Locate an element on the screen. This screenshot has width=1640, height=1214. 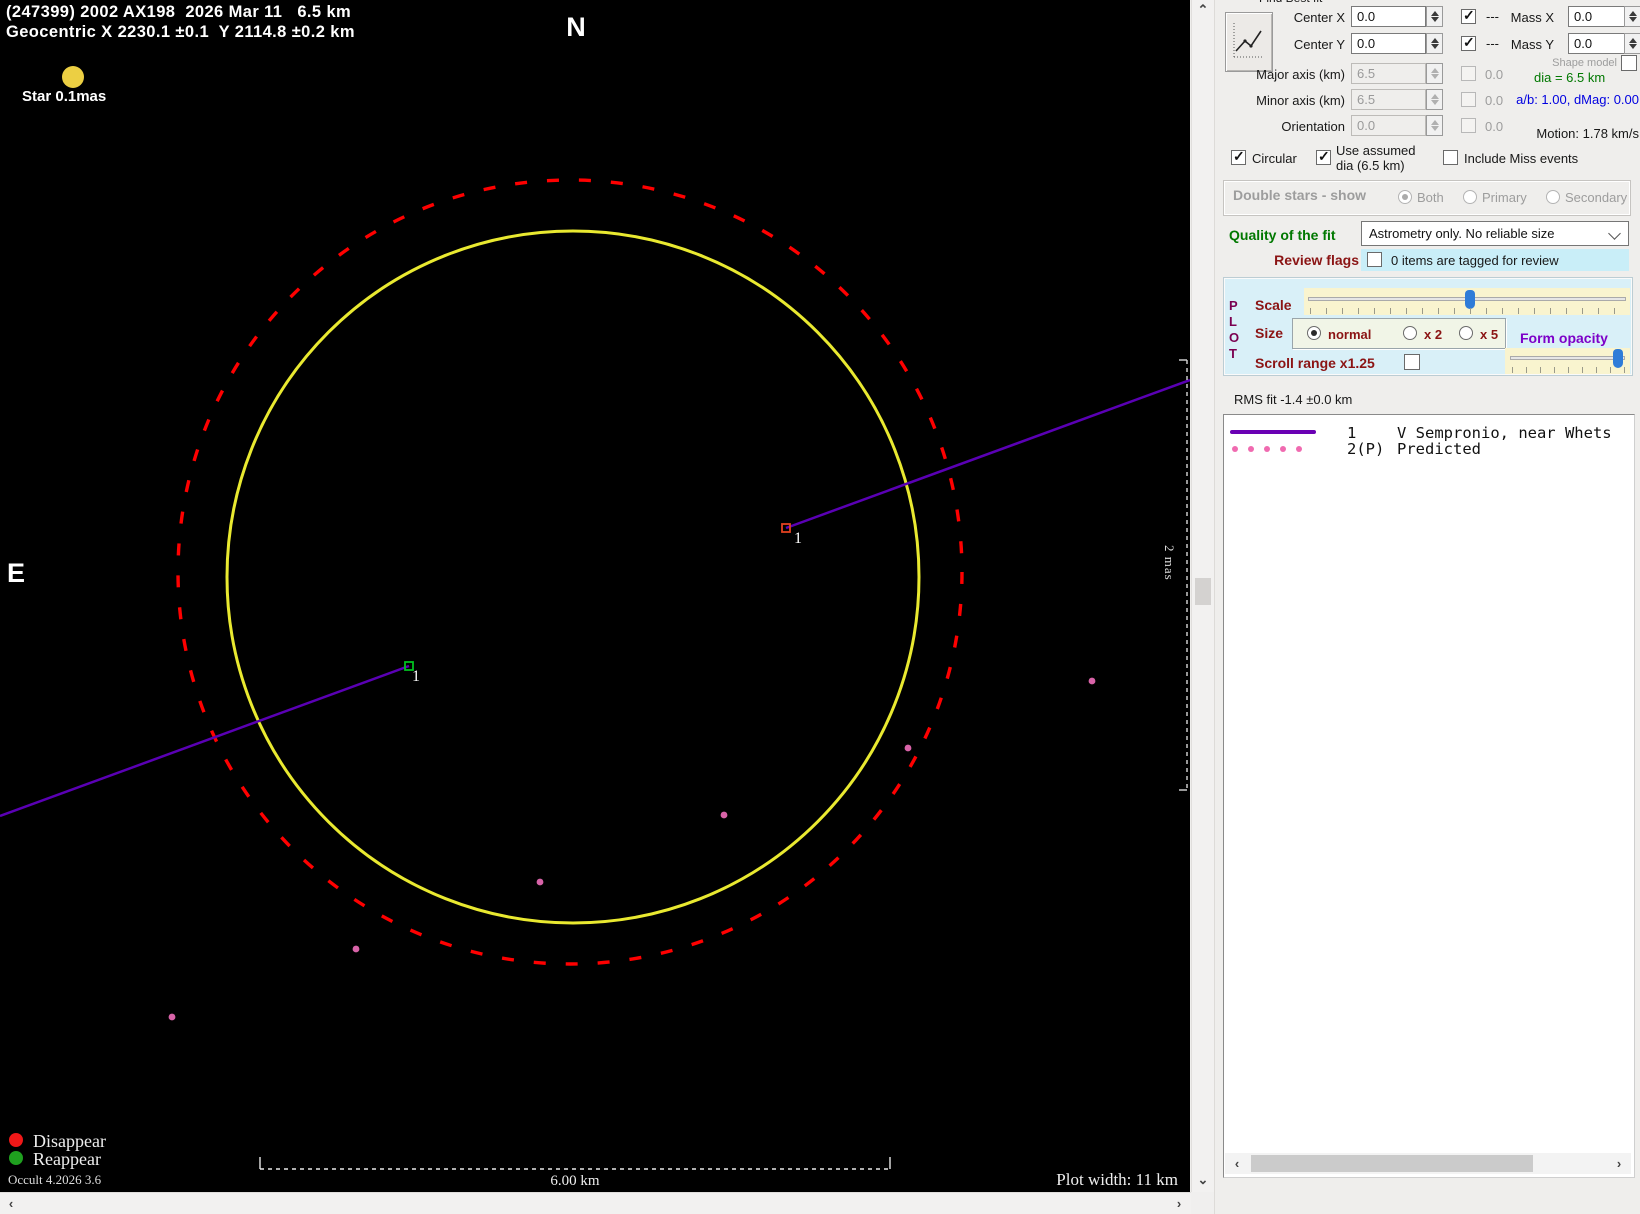
scale-slider is located at coordinates (1467, 301).